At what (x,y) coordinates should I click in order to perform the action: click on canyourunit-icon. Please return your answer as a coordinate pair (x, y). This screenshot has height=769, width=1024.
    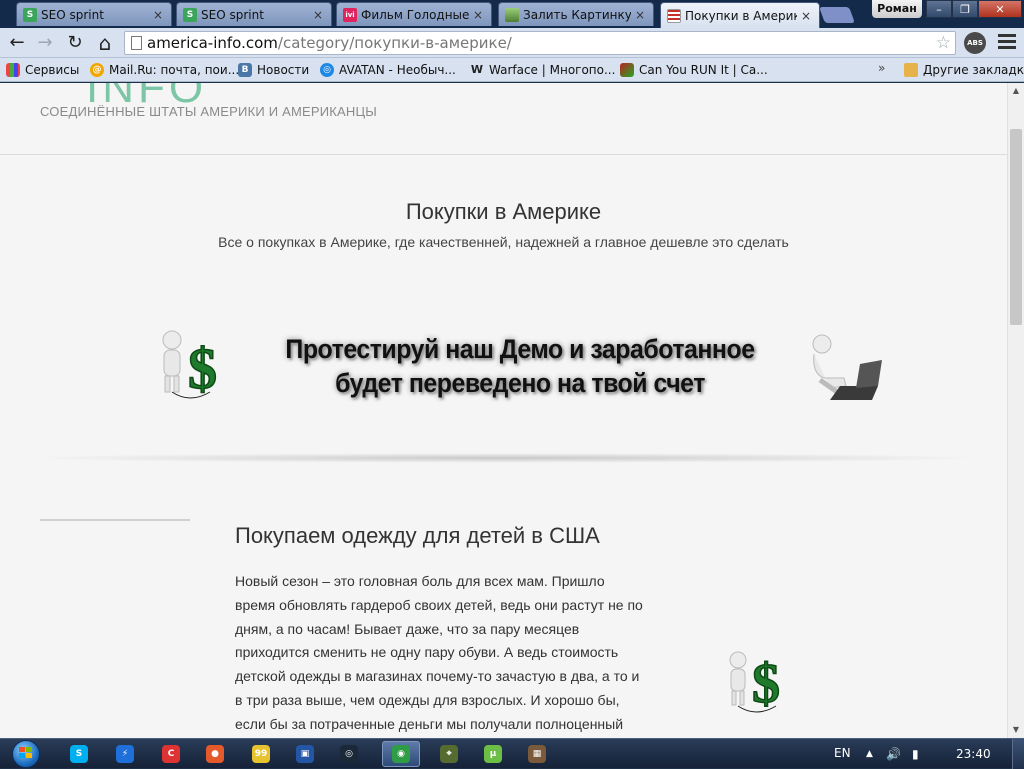
    Looking at the image, I should click on (627, 70).